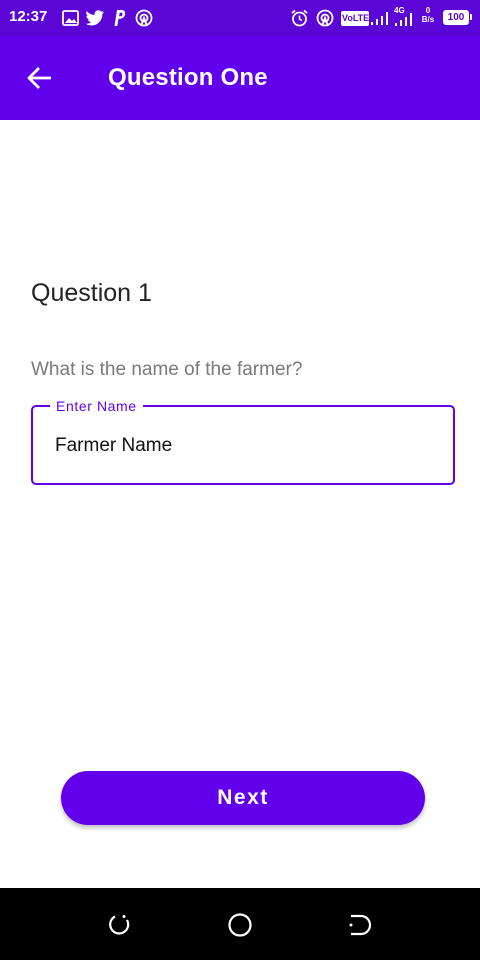 The image size is (480, 960). What do you see at coordinates (245, 446) in the screenshot?
I see `farmer-name-input` at bounding box center [245, 446].